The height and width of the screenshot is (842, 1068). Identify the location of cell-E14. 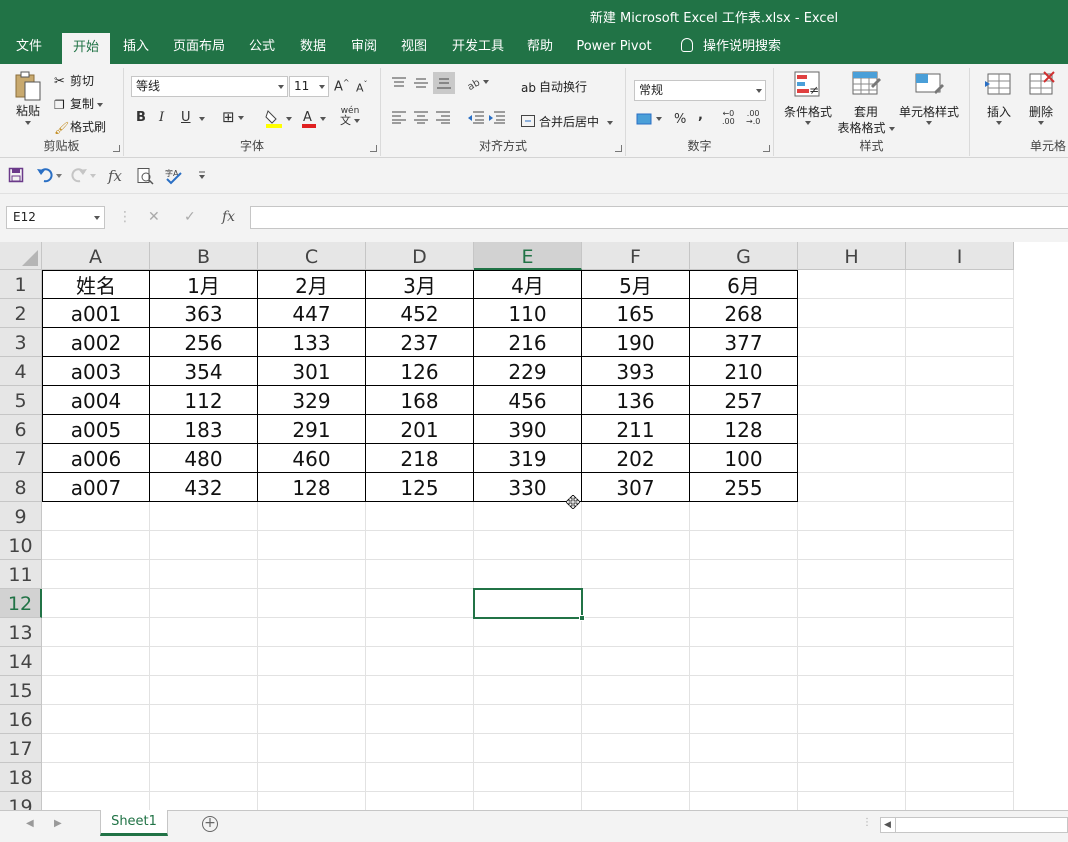
(528, 661).